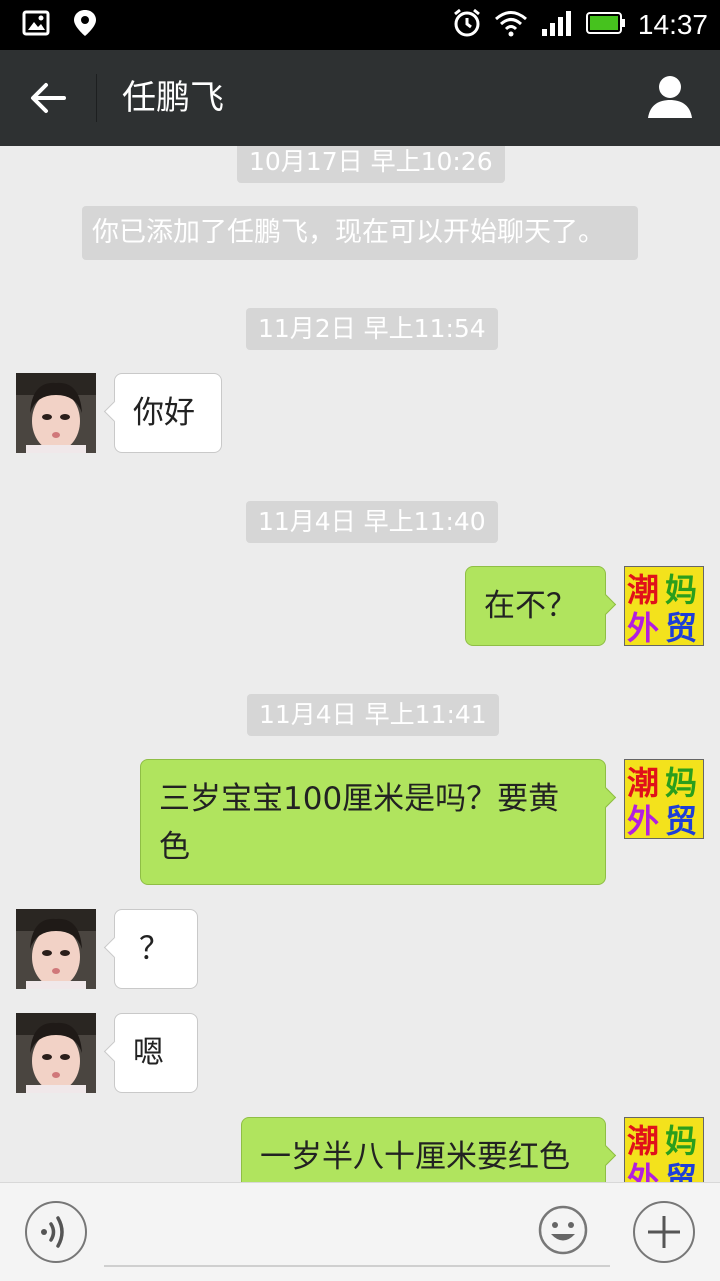 This screenshot has height=1281, width=720. What do you see at coordinates (85, 25) in the screenshot?
I see `map-pin-icon` at bounding box center [85, 25].